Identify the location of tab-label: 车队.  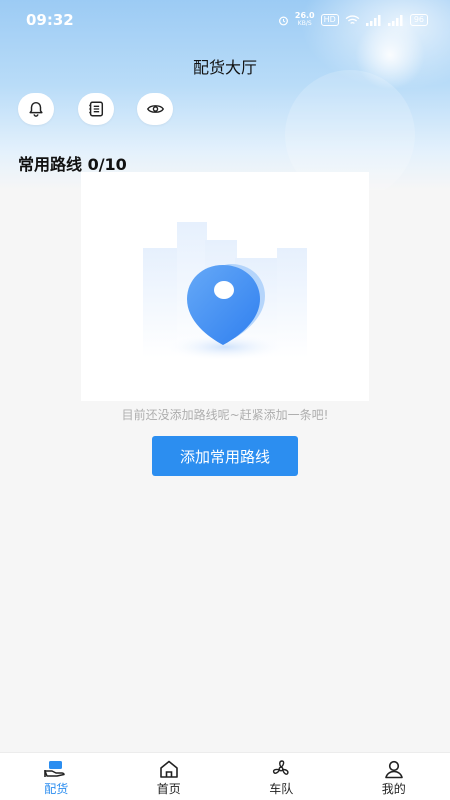
(281, 788).